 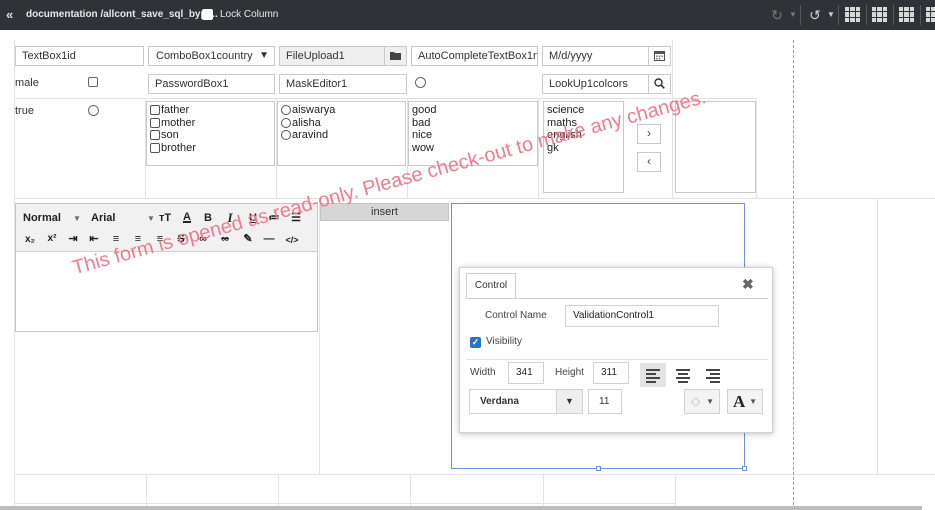 I want to click on password-box: PasswordBox1, so click(x=211, y=84).